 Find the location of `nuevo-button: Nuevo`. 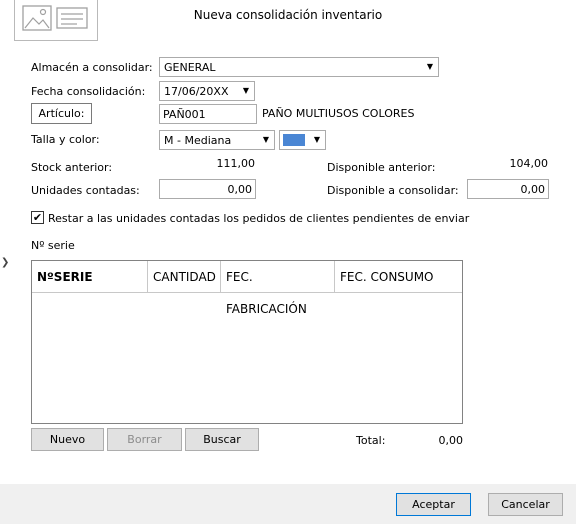

nuevo-button: Nuevo is located at coordinates (67, 439).